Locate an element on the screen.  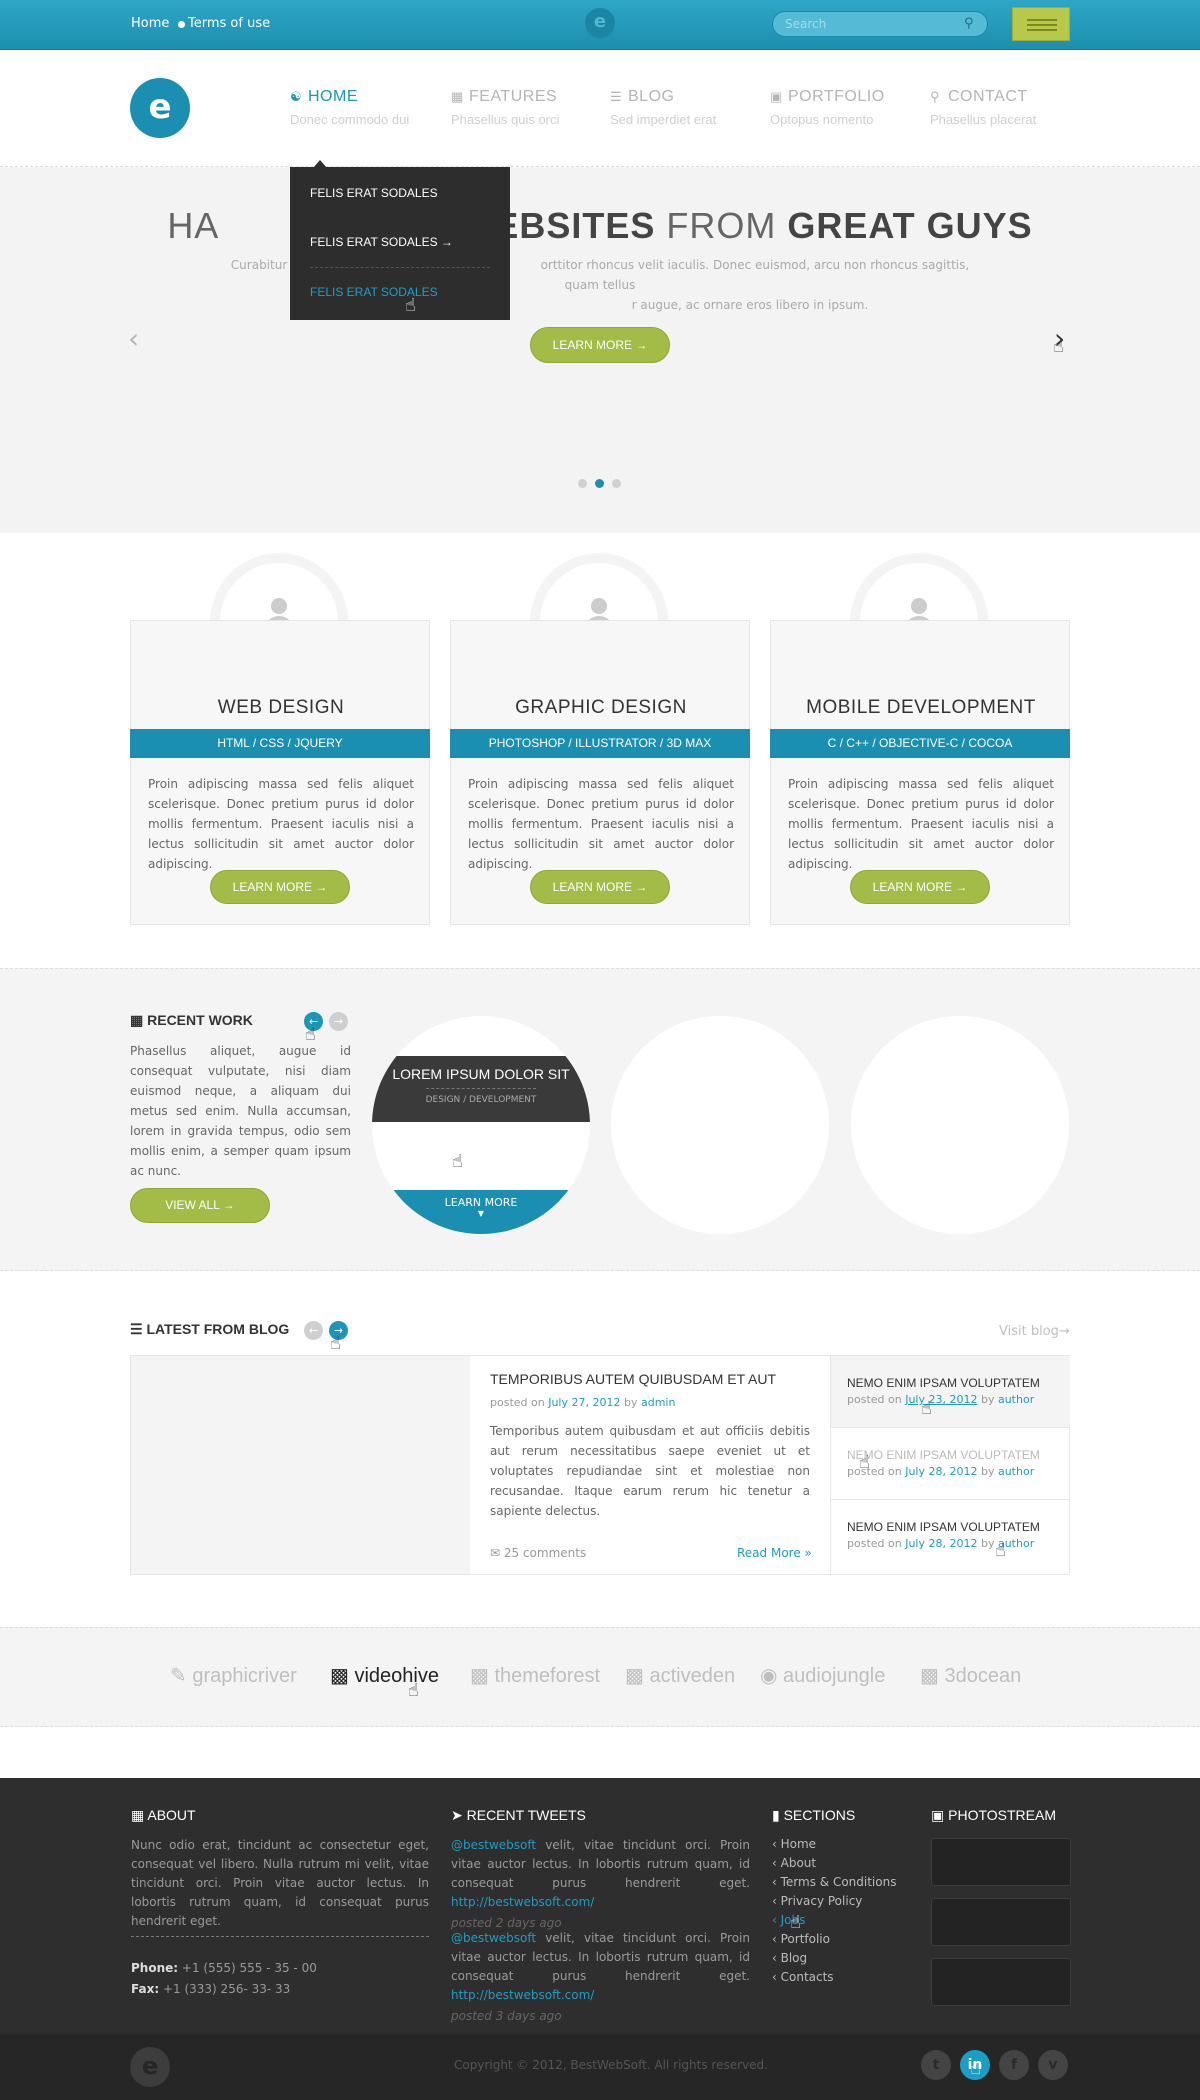
recent-next-button: → is located at coordinates (338, 1021).